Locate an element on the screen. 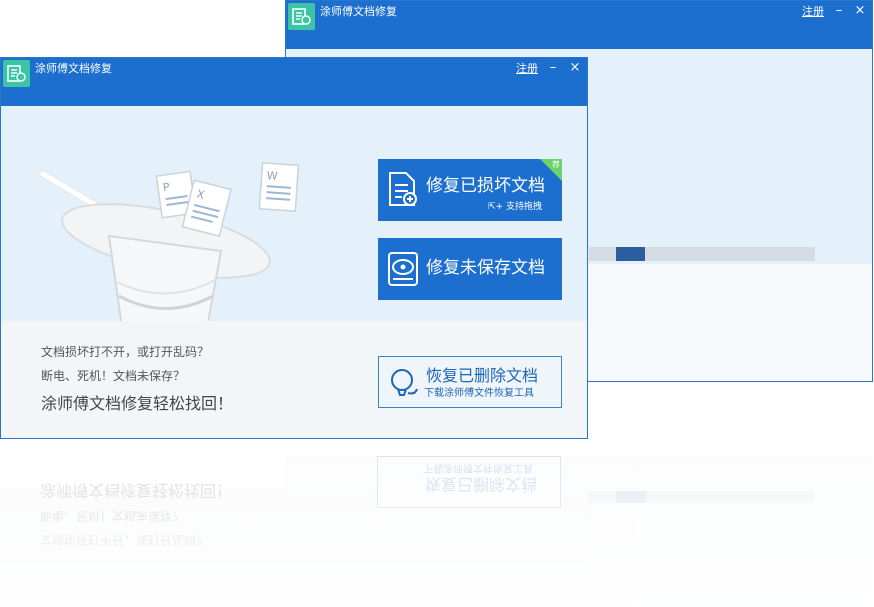 The width and height of the screenshot is (874, 607). reflection-promo-2: 断电、死机！文档未保存？ is located at coordinates (112, 516).